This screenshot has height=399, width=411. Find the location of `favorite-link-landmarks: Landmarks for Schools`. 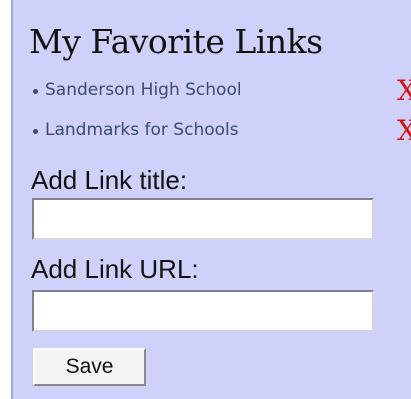

favorite-link-landmarks: Landmarks for Schools is located at coordinates (142, 130).